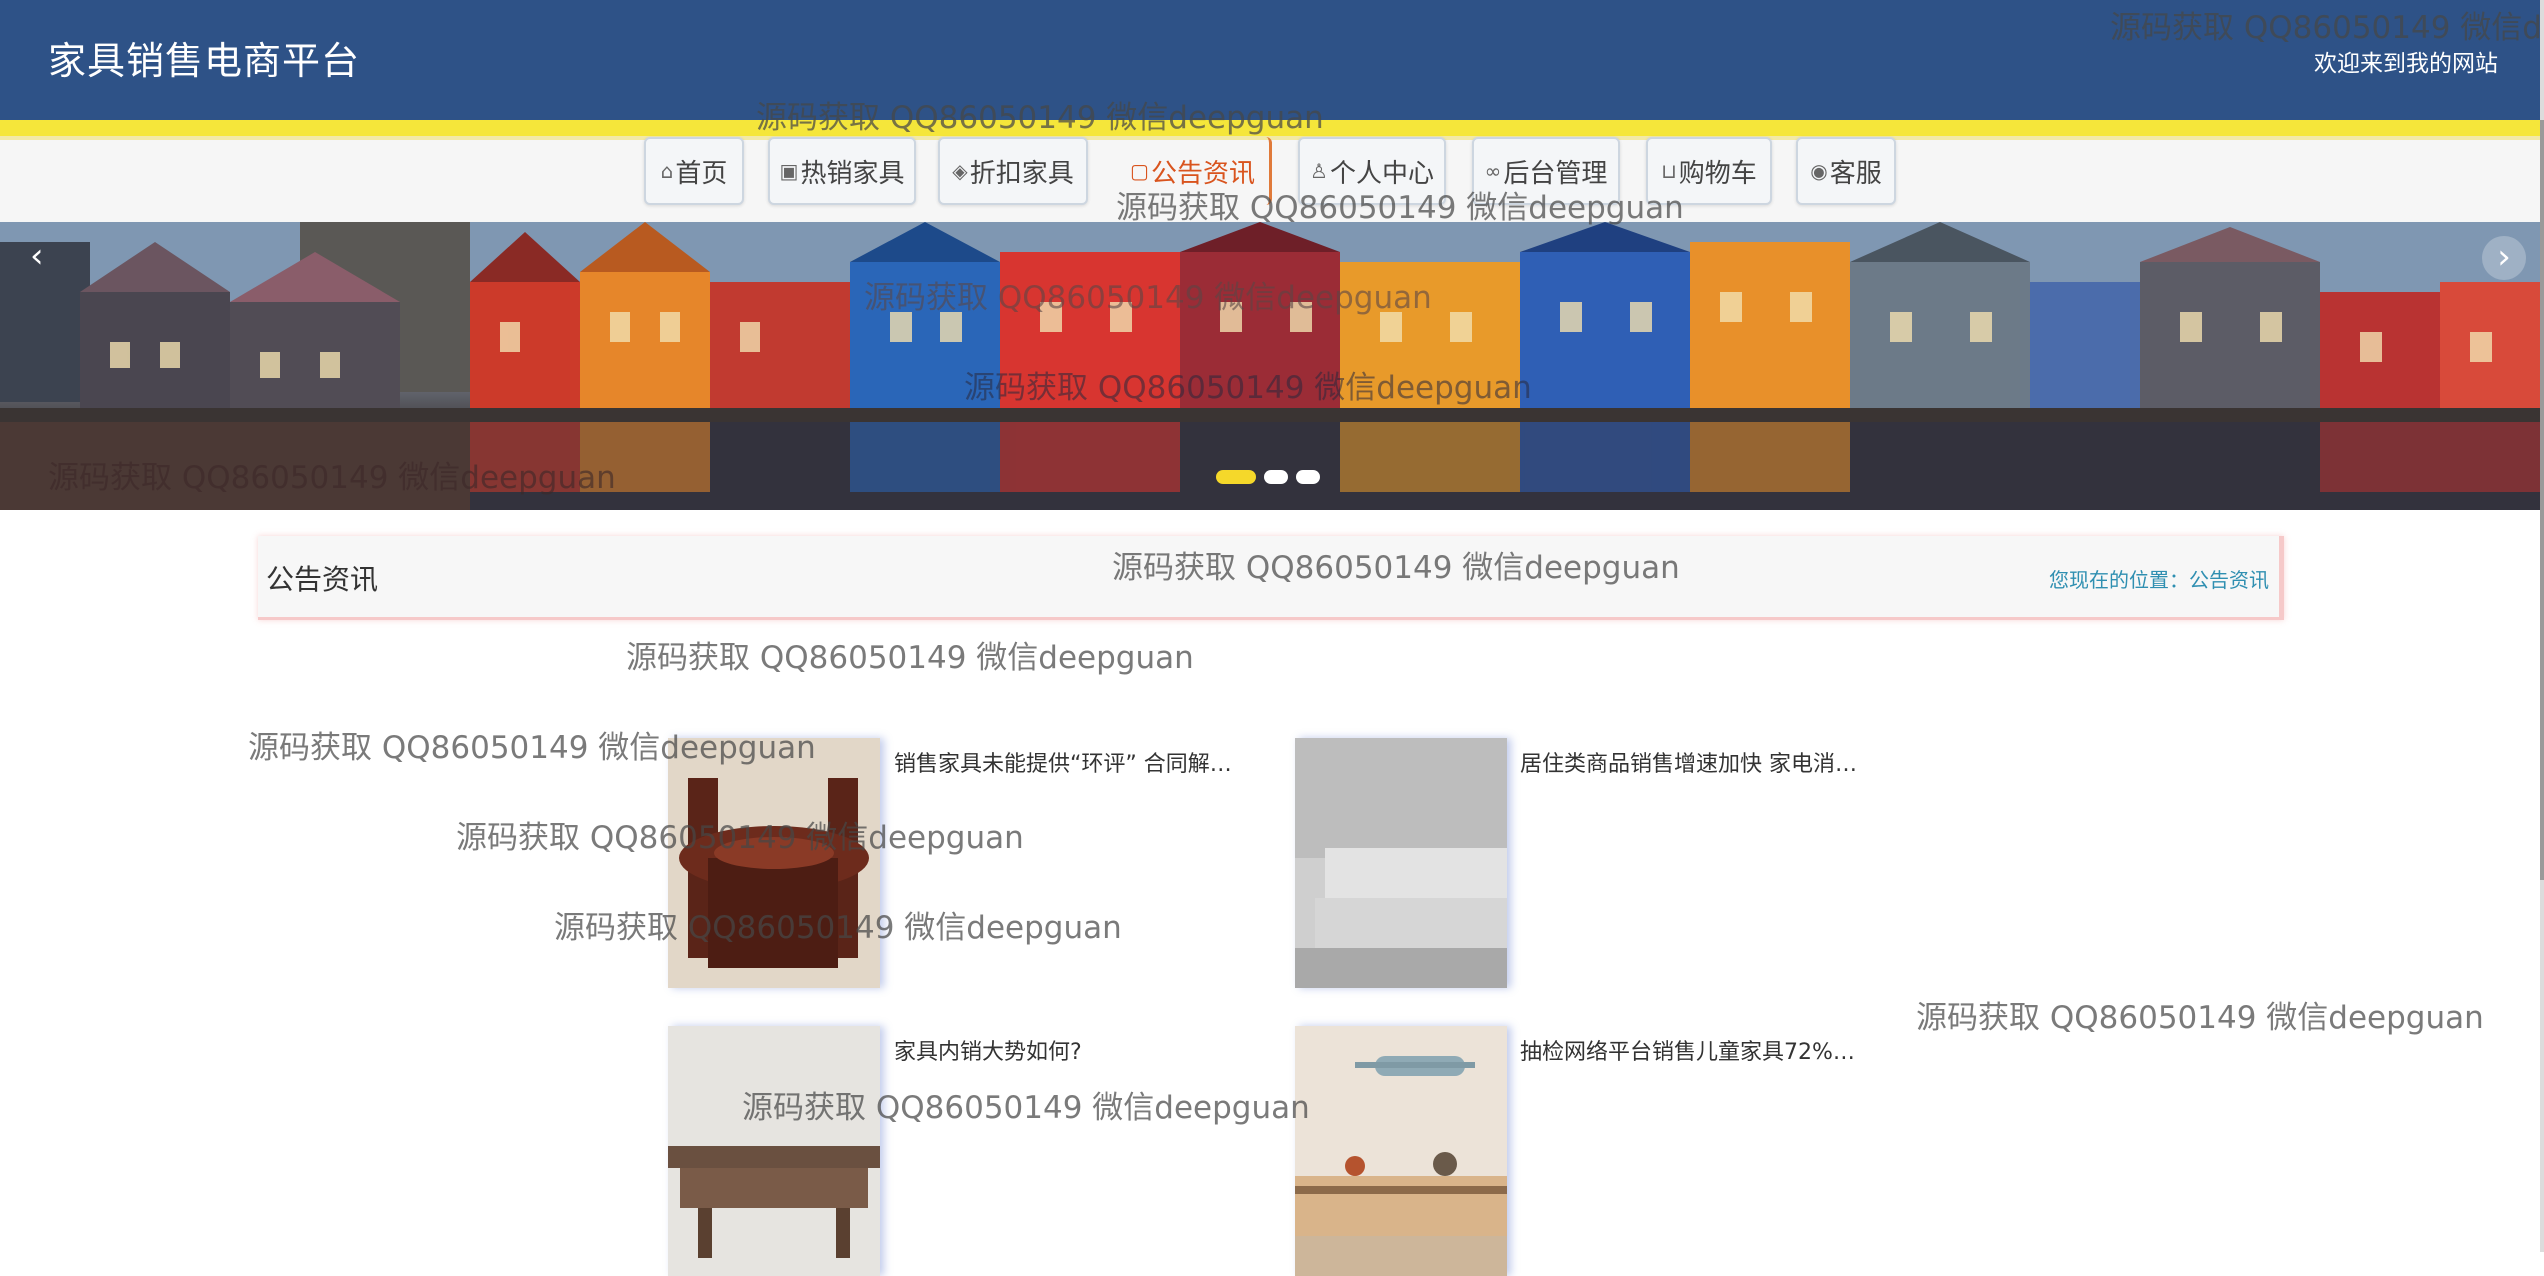 This screenshot has width=2544, height=1276. What do you see at coordinates (37, 256) in the screenshot?
I see `carousel-prev-button: ‹` at bounding box center [37, 256].